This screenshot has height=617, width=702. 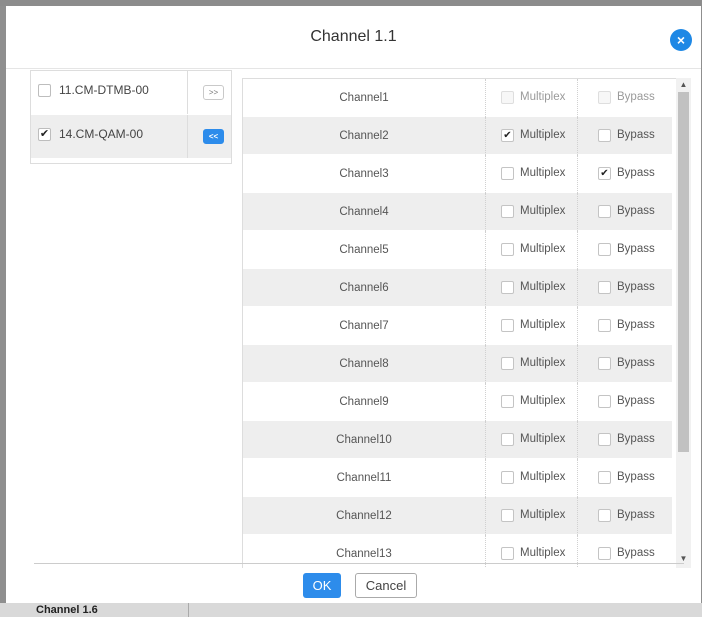 I want to click on arrow-up-icon: ▲, so click(x=683, y=85).